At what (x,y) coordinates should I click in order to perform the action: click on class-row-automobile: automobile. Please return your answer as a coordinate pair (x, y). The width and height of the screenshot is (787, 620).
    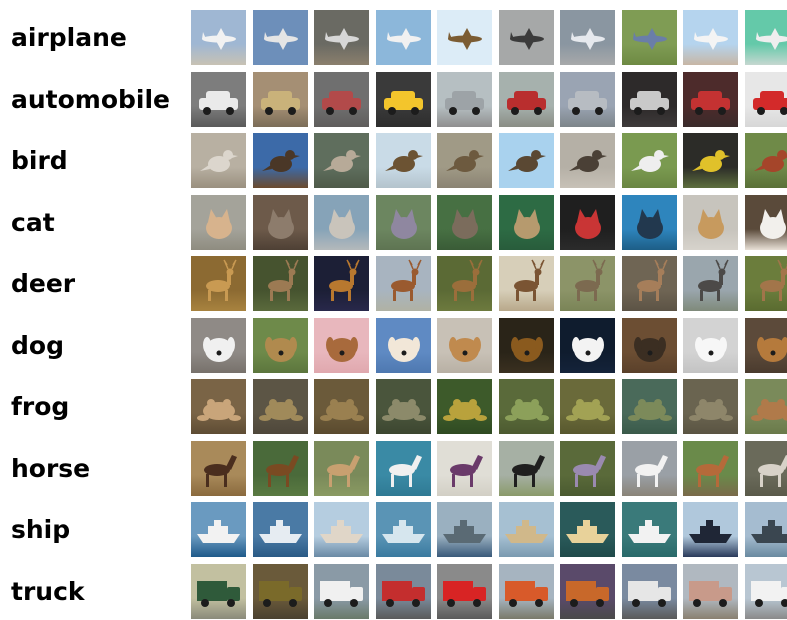
    Looking at the image, I should click on (393, 100).